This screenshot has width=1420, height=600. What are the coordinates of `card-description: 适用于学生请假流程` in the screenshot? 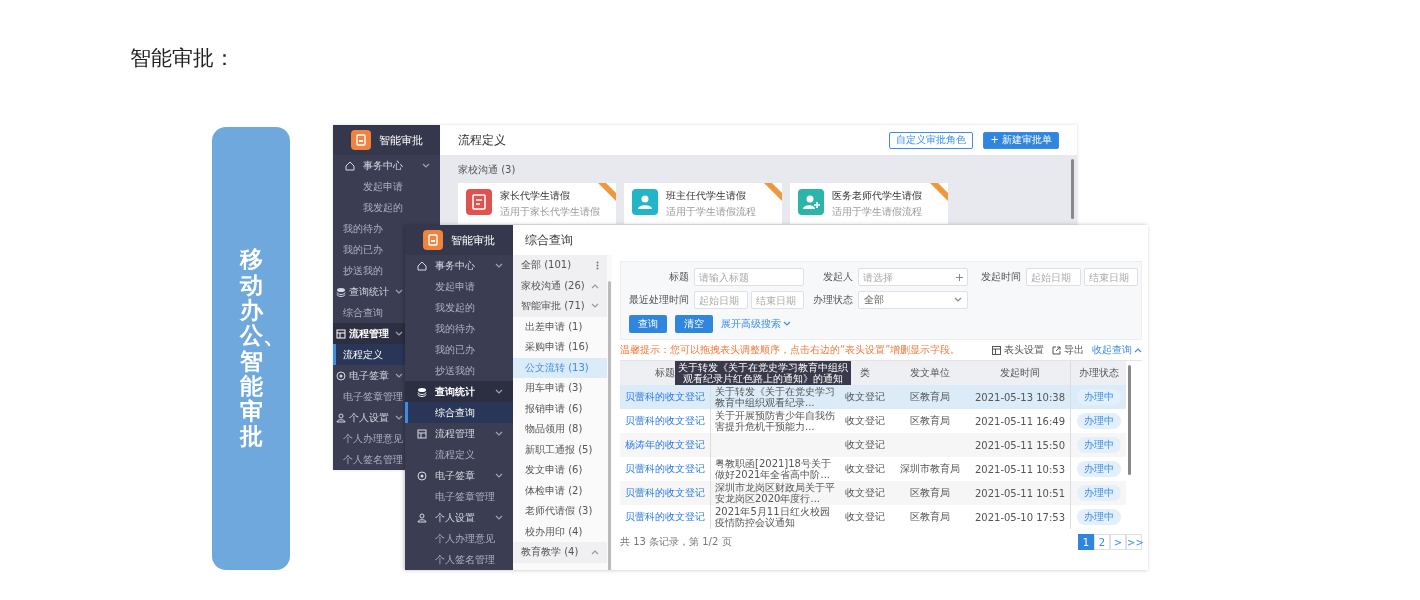 It's located at (877, 212).